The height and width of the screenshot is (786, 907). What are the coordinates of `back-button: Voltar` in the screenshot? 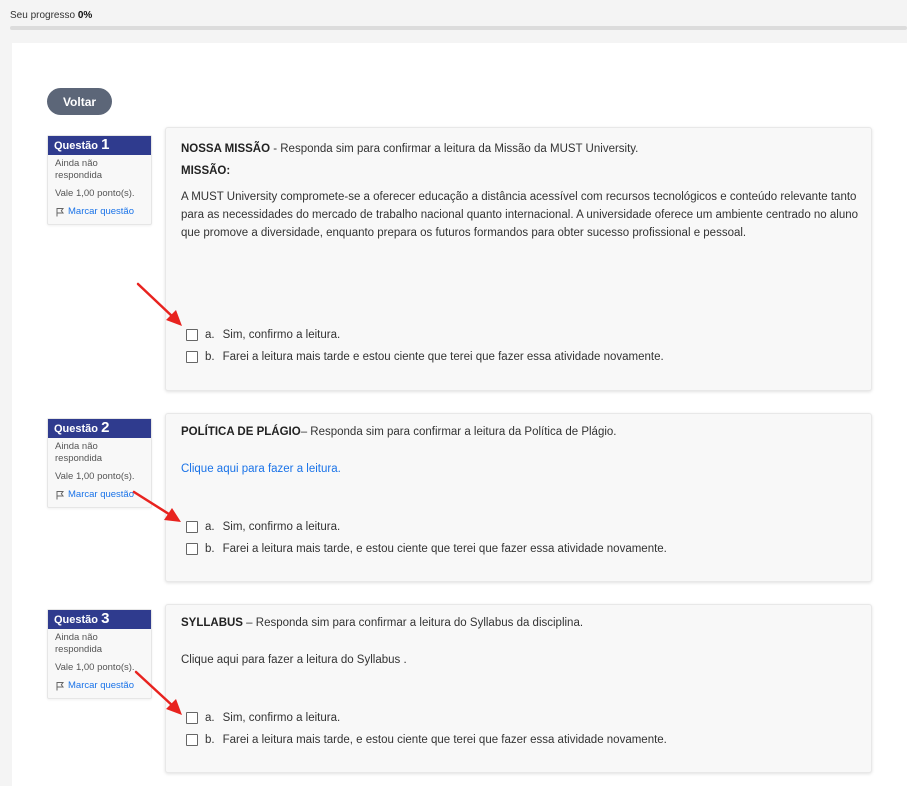 It's located at (79, 101).